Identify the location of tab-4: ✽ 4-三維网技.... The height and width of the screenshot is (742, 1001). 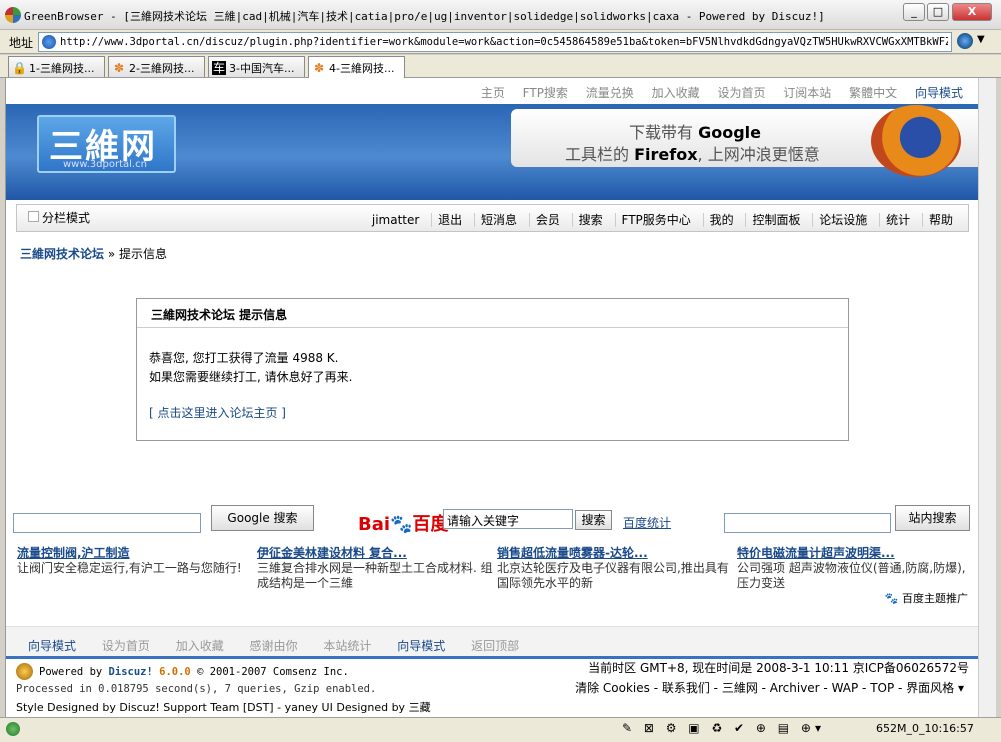
(356, 67).